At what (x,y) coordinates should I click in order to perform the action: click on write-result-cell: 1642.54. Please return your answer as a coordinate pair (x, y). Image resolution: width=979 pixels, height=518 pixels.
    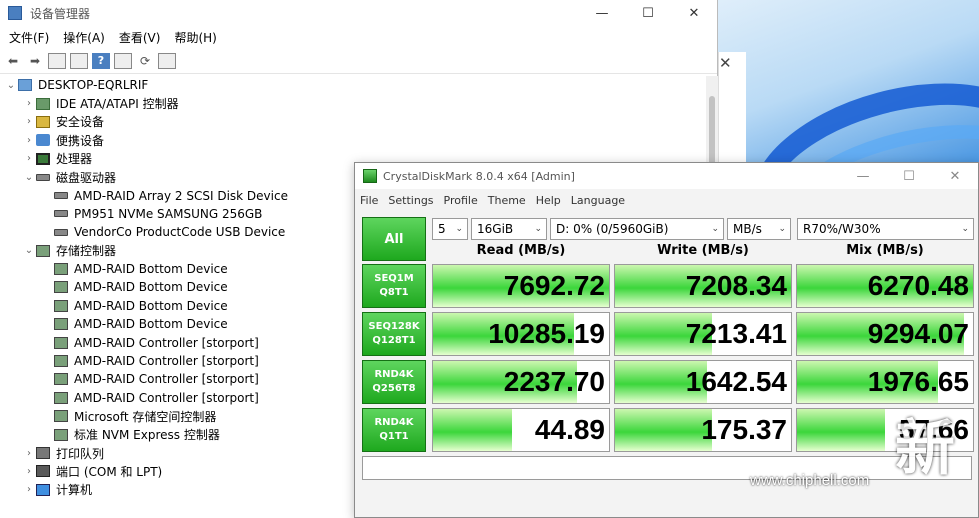
    Looking at the image, I should click on (703, 382).